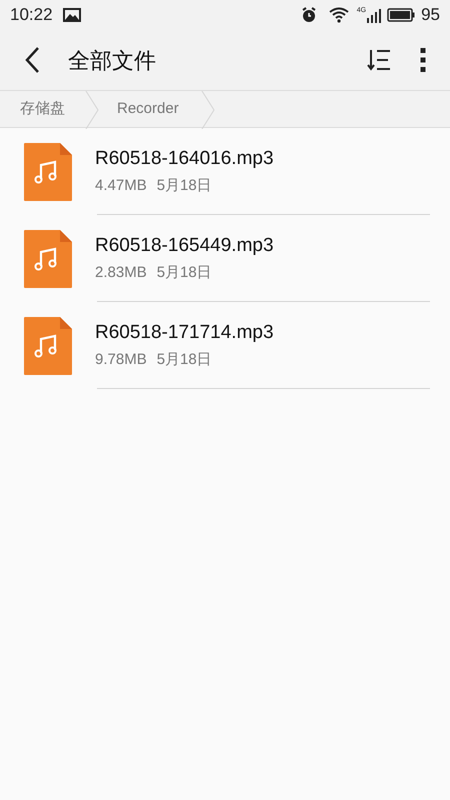 The height and width of the screenshot is (800, 450). I want to click on file-name: R60518-165449.mp3, so click(184, 246).